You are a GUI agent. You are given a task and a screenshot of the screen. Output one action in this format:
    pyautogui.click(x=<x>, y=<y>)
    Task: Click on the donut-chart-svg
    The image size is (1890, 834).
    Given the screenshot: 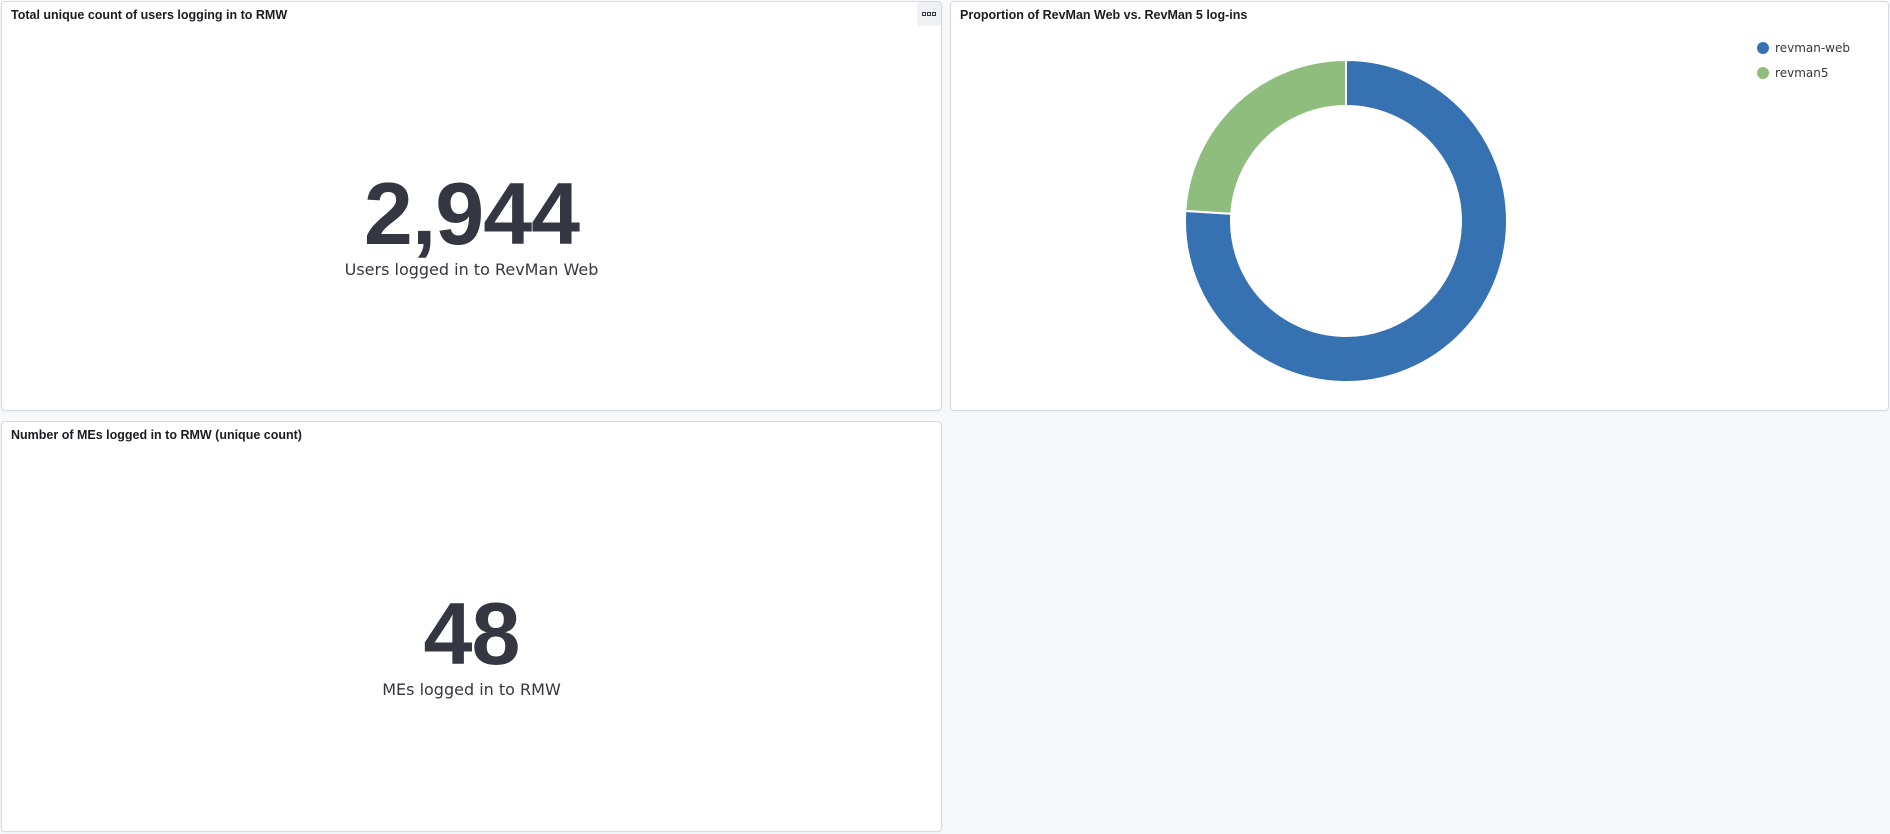 What is the action you would take?
    pyautogui.click(x=1346, y=220)
    